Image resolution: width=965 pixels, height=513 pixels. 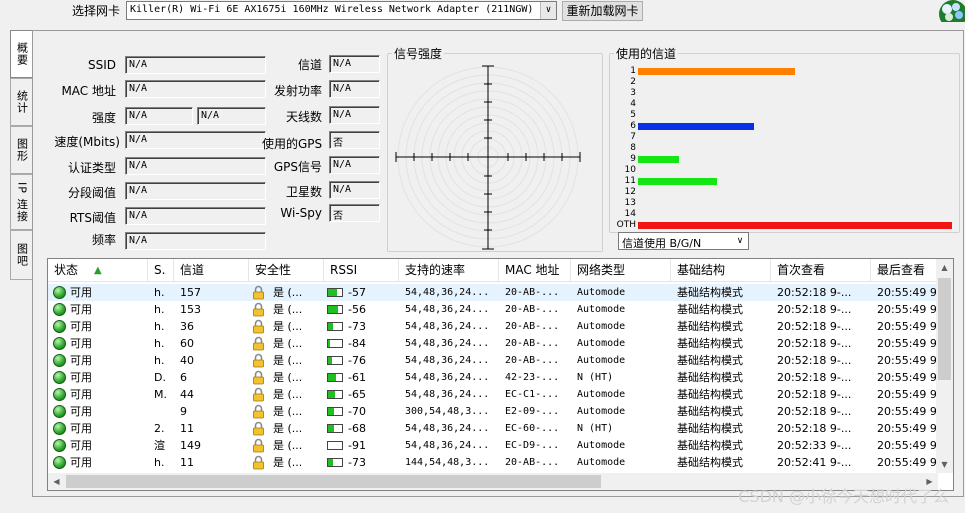 I want to click on frequency-field: N/A, so click(x=195, y=241).